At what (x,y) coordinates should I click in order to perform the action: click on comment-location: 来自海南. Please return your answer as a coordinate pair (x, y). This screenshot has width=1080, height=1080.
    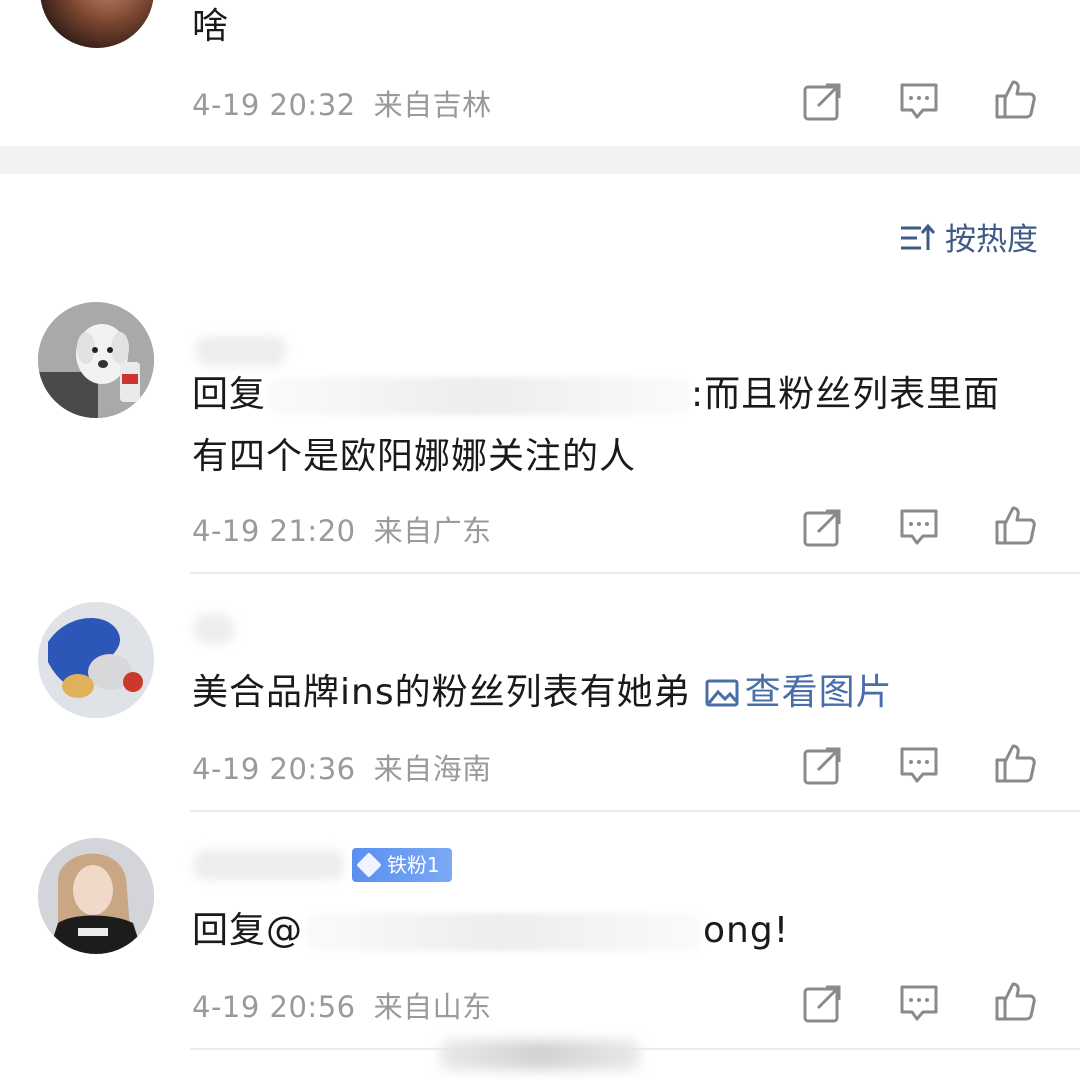
    Looking at the image, I should click on (432, 769).